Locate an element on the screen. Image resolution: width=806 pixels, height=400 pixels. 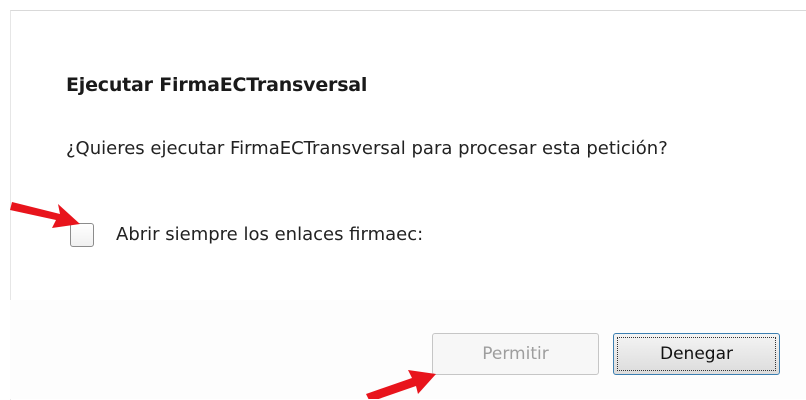
deny-button: Denegar is located at coordinates (696, 354).